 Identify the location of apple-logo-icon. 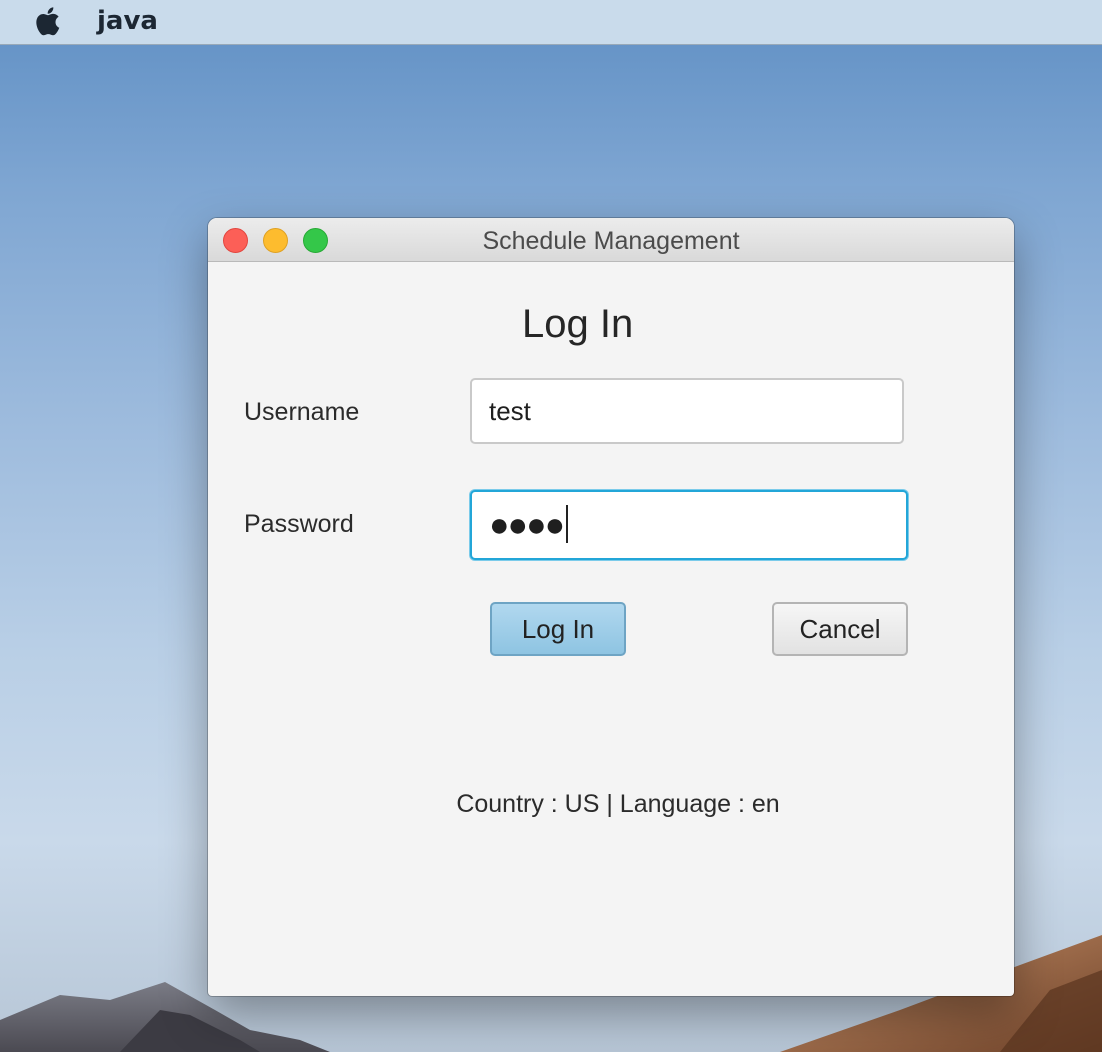
(46, 21).